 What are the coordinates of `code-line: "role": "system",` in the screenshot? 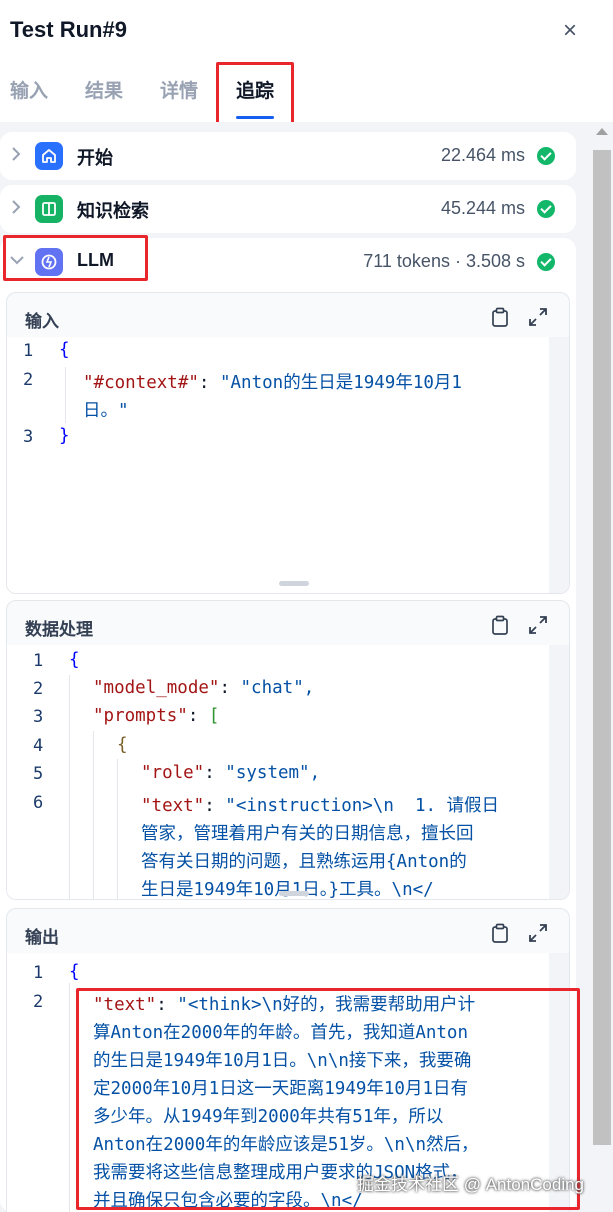 It's located at (231, 773).